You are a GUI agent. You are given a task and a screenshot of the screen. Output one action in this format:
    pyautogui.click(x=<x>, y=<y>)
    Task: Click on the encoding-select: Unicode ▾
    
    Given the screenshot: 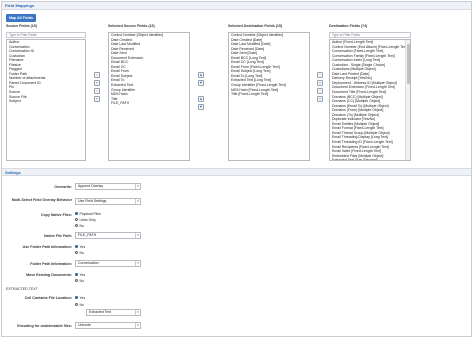 What is the action you would take?
    pyautogui.click(x=108, y=325)
    